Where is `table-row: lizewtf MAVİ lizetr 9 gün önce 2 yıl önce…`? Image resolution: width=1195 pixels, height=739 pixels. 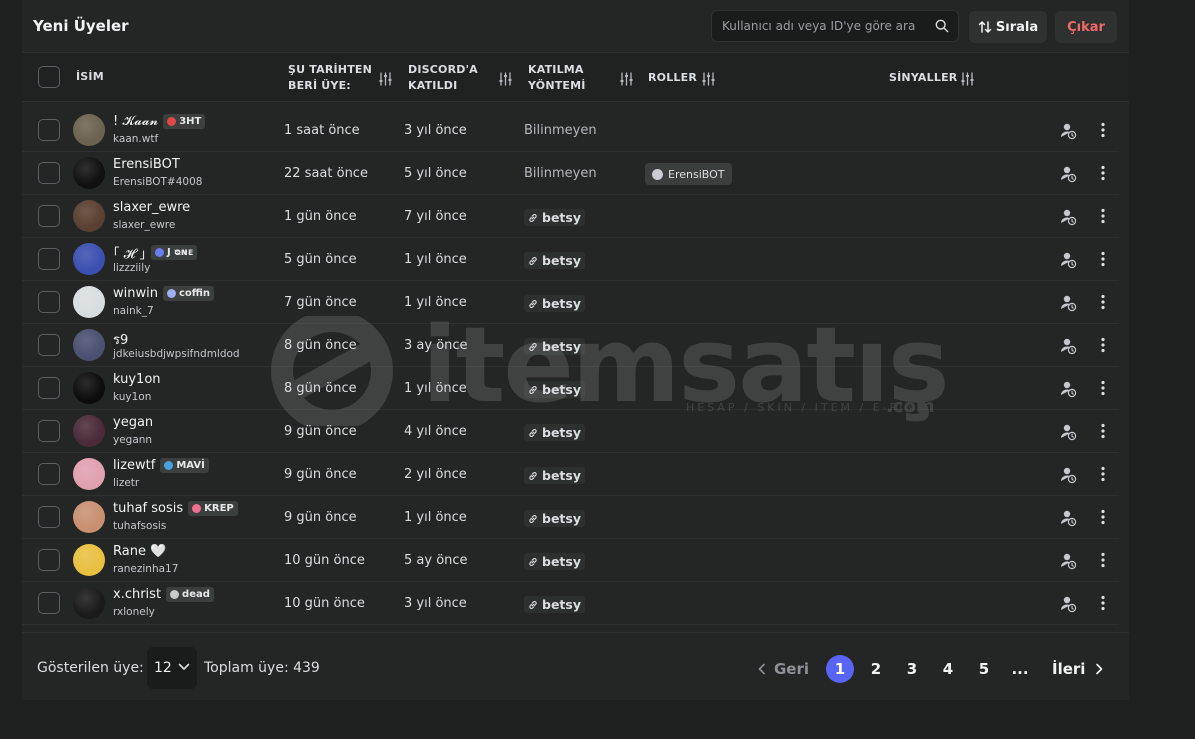 table-row: lizewtf MAVİ lizetr 9 gün önce 2 yıl önce… is located at coordinates (570, 474).